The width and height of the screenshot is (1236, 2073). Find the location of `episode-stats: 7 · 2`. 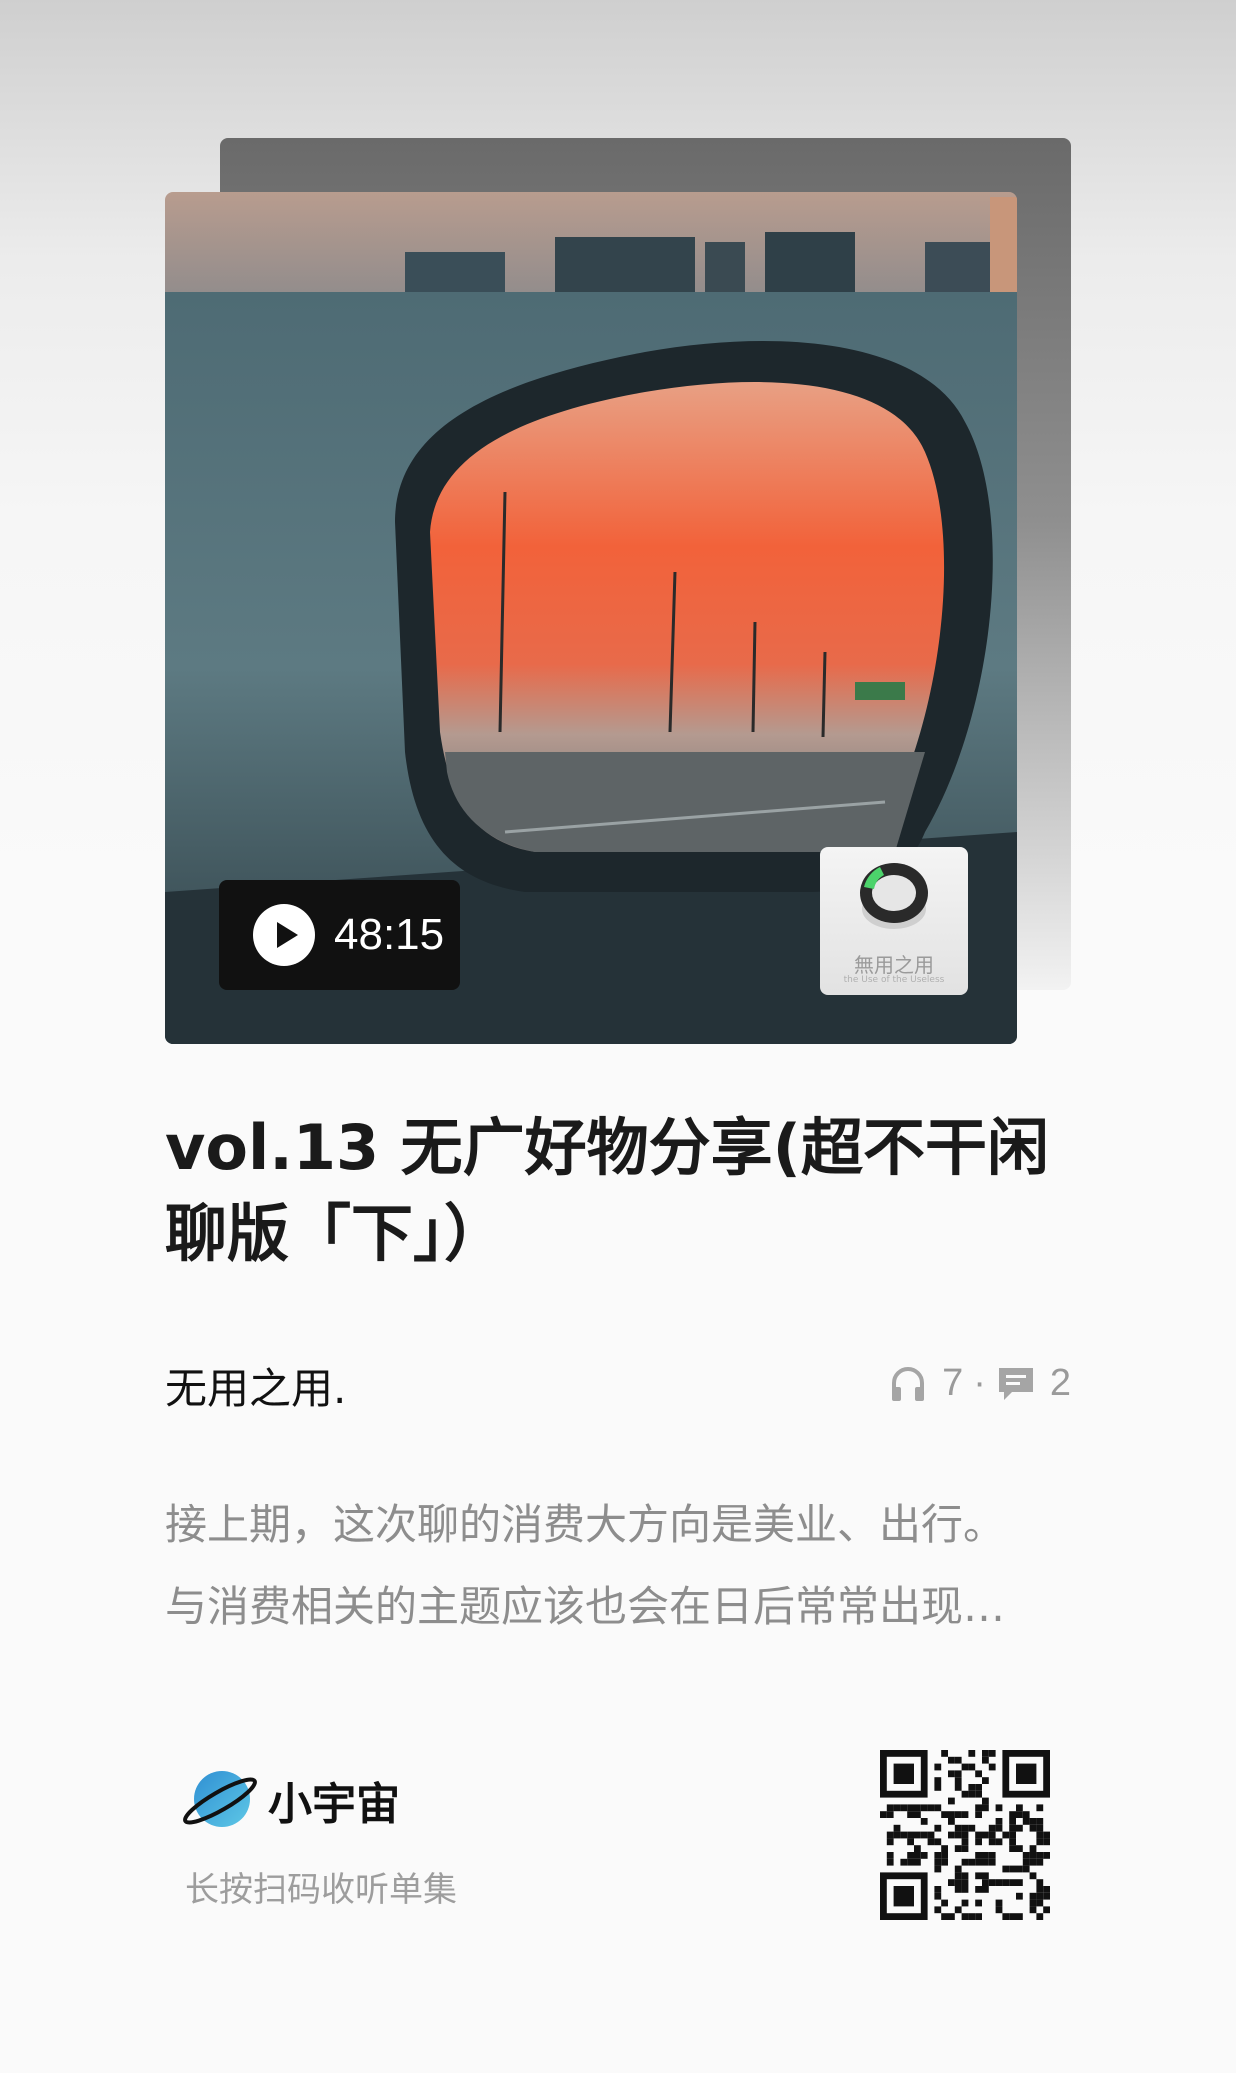

episode-stats: 7 · 2 is located at coordinates (979, 1383).